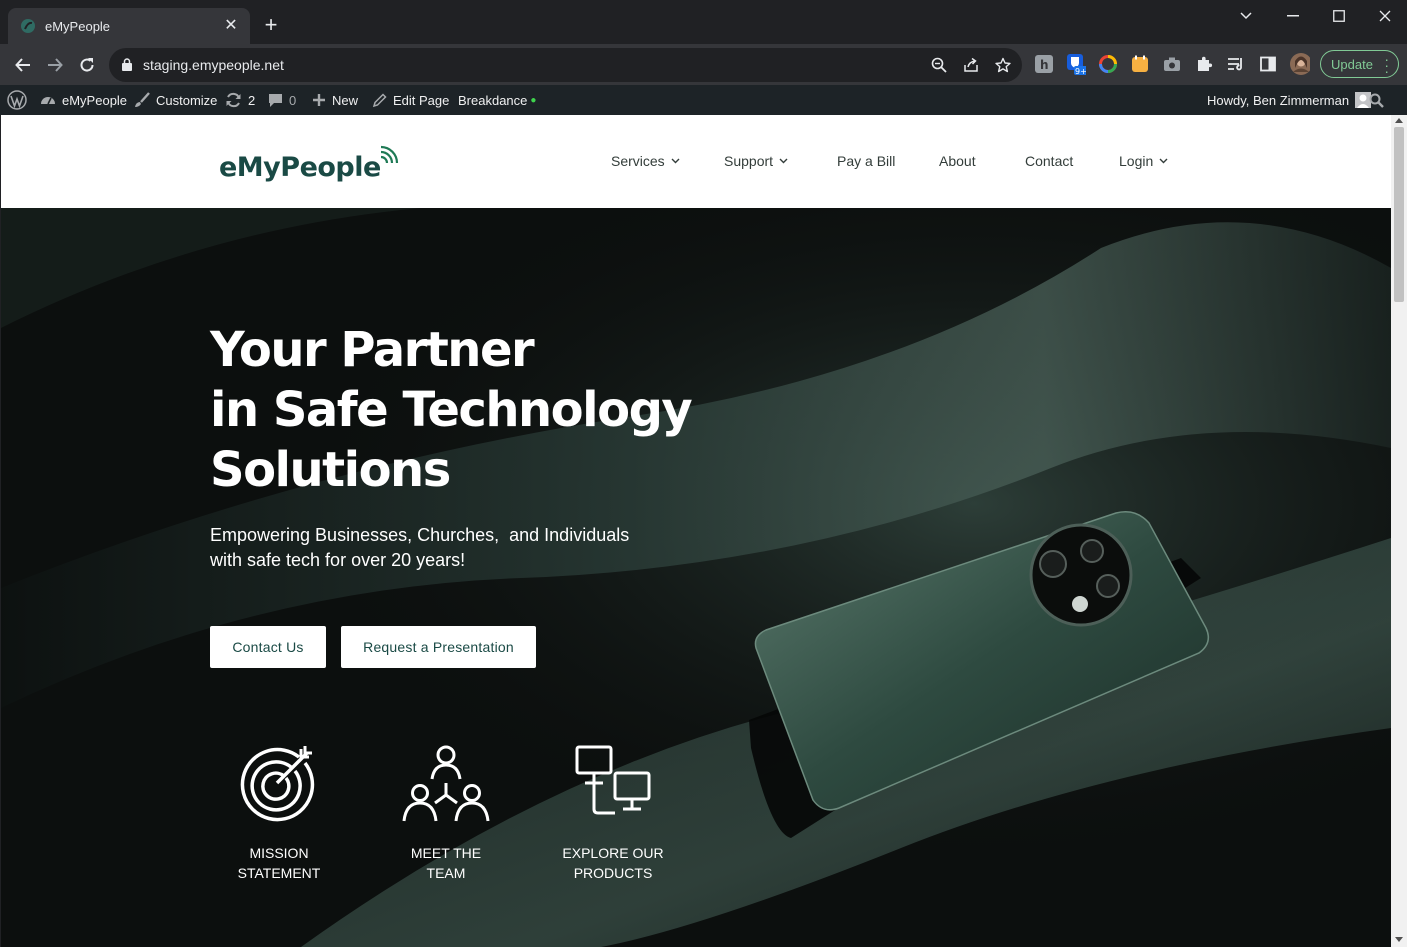  What do you see at coordinates (438, 647) in the screenshot?
I see `request-presentation-button: Request a Presentation` at bounding box center [438, 647].